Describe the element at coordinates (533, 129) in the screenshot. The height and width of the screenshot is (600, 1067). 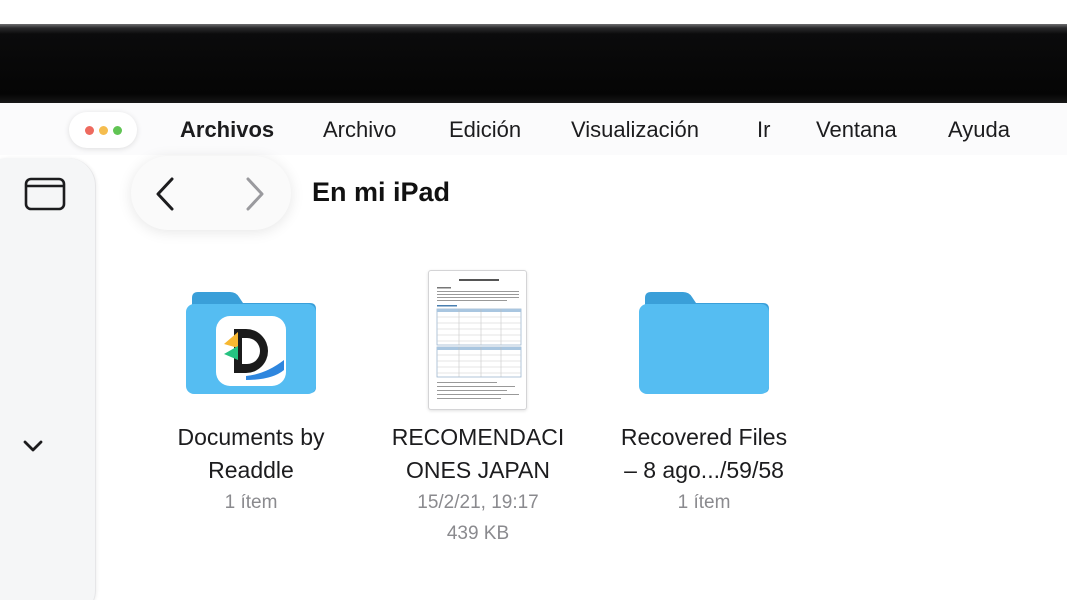
I see `menu-bar` at that location.